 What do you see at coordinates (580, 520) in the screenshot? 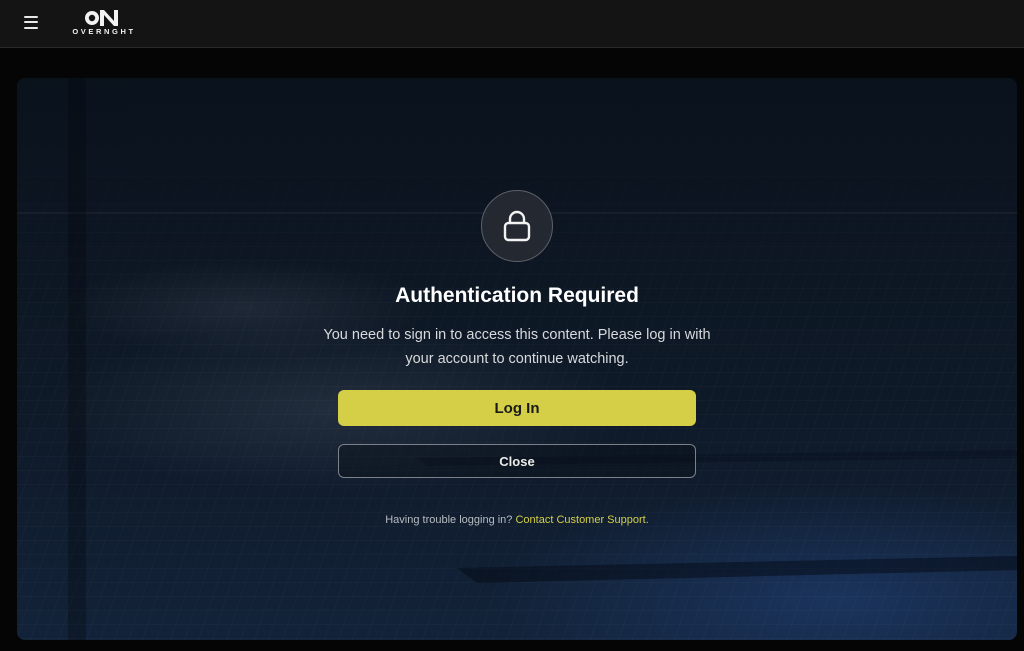
I see `contact-support-link: Contact Customer Support` at bounding box center [580, 520].